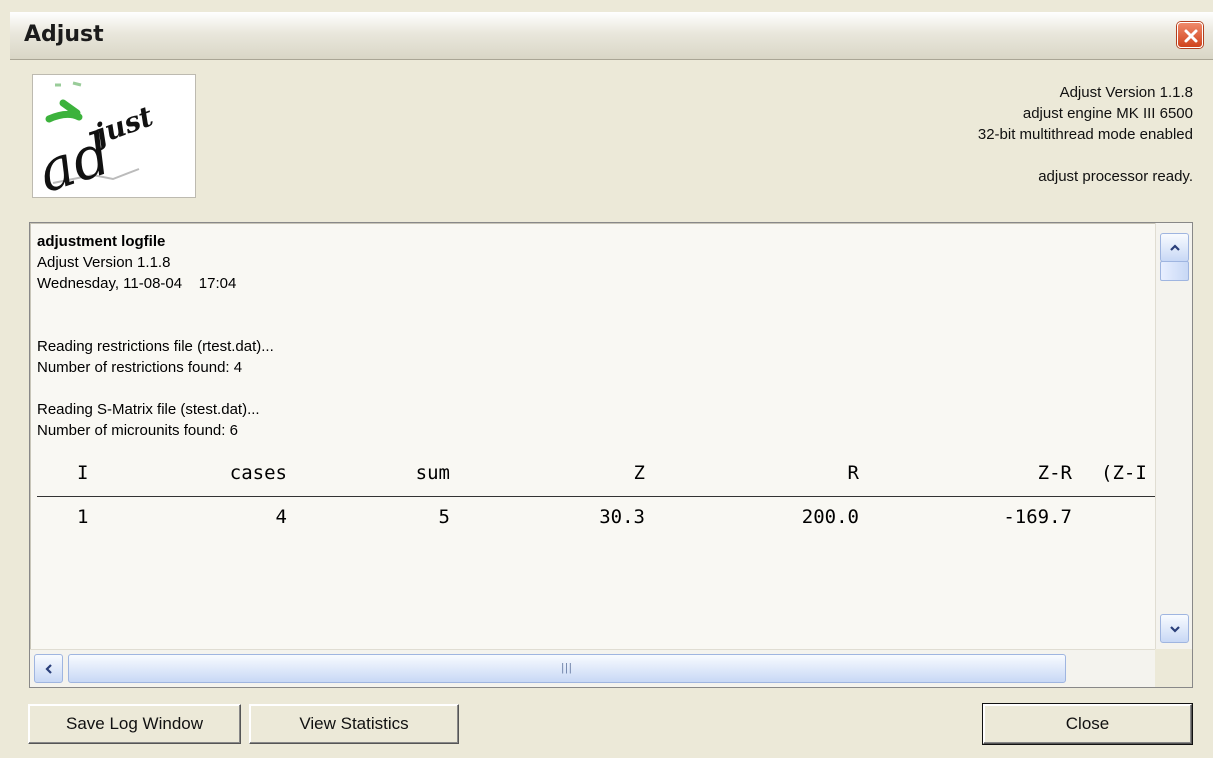  Describe the element at coordinates (1173, 668) in the screenshot. I see `scrollbar-corner` at that location.